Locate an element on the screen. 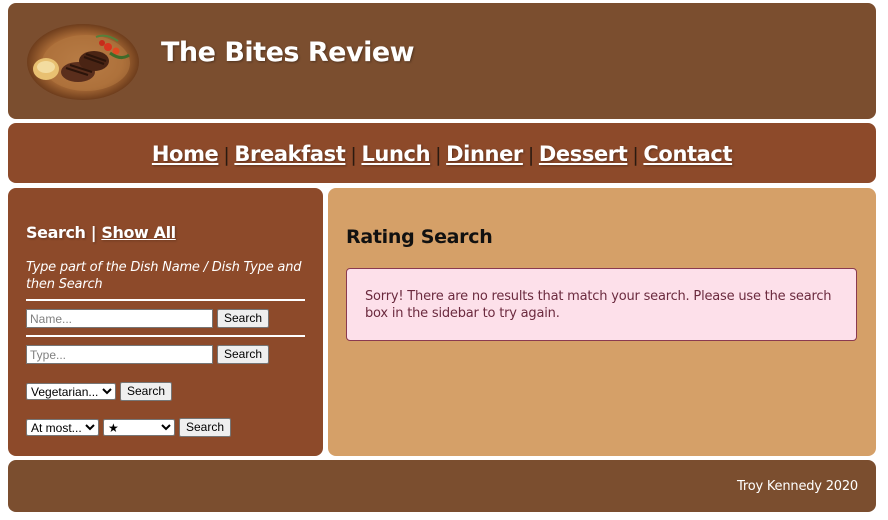 This screenshot has height=520, width=888. nav-link-contact: Contact is located at coordinates (687, 154).